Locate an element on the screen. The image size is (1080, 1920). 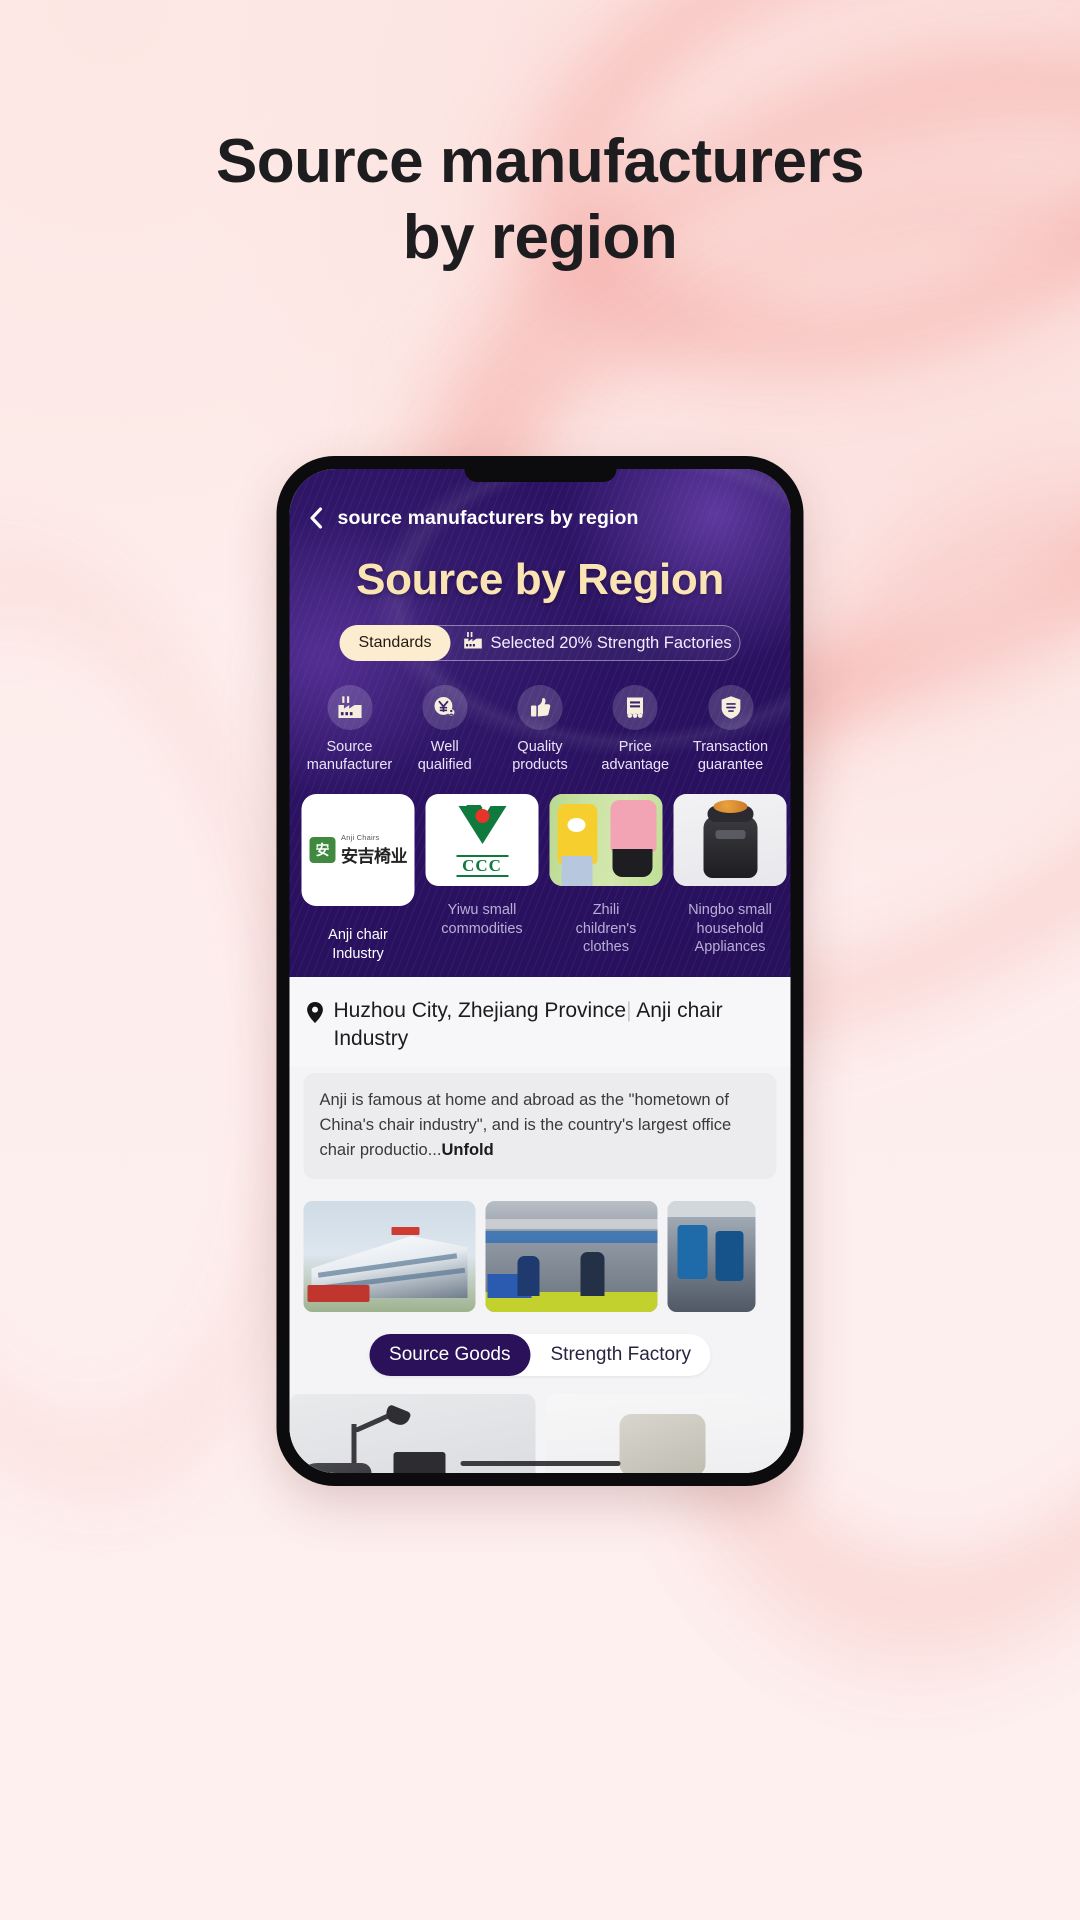
air-fryer-panel is located at coordinates (730, 835).